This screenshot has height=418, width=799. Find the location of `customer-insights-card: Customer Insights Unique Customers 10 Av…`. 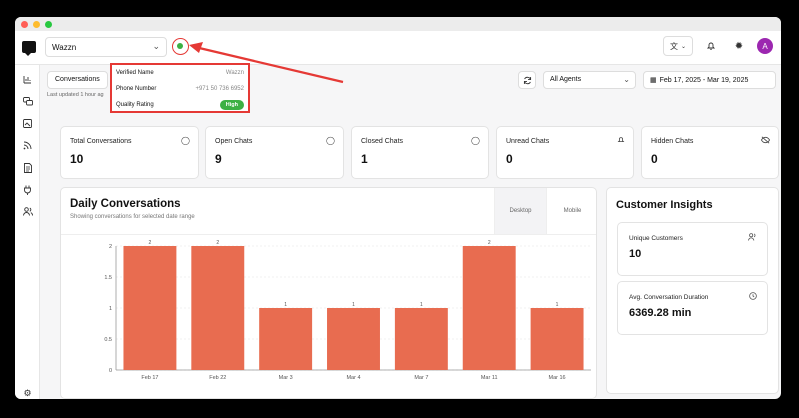

customer-insights-card: Customer Insights Unique Customers 10 Av… is located at coordinates (692, 290).